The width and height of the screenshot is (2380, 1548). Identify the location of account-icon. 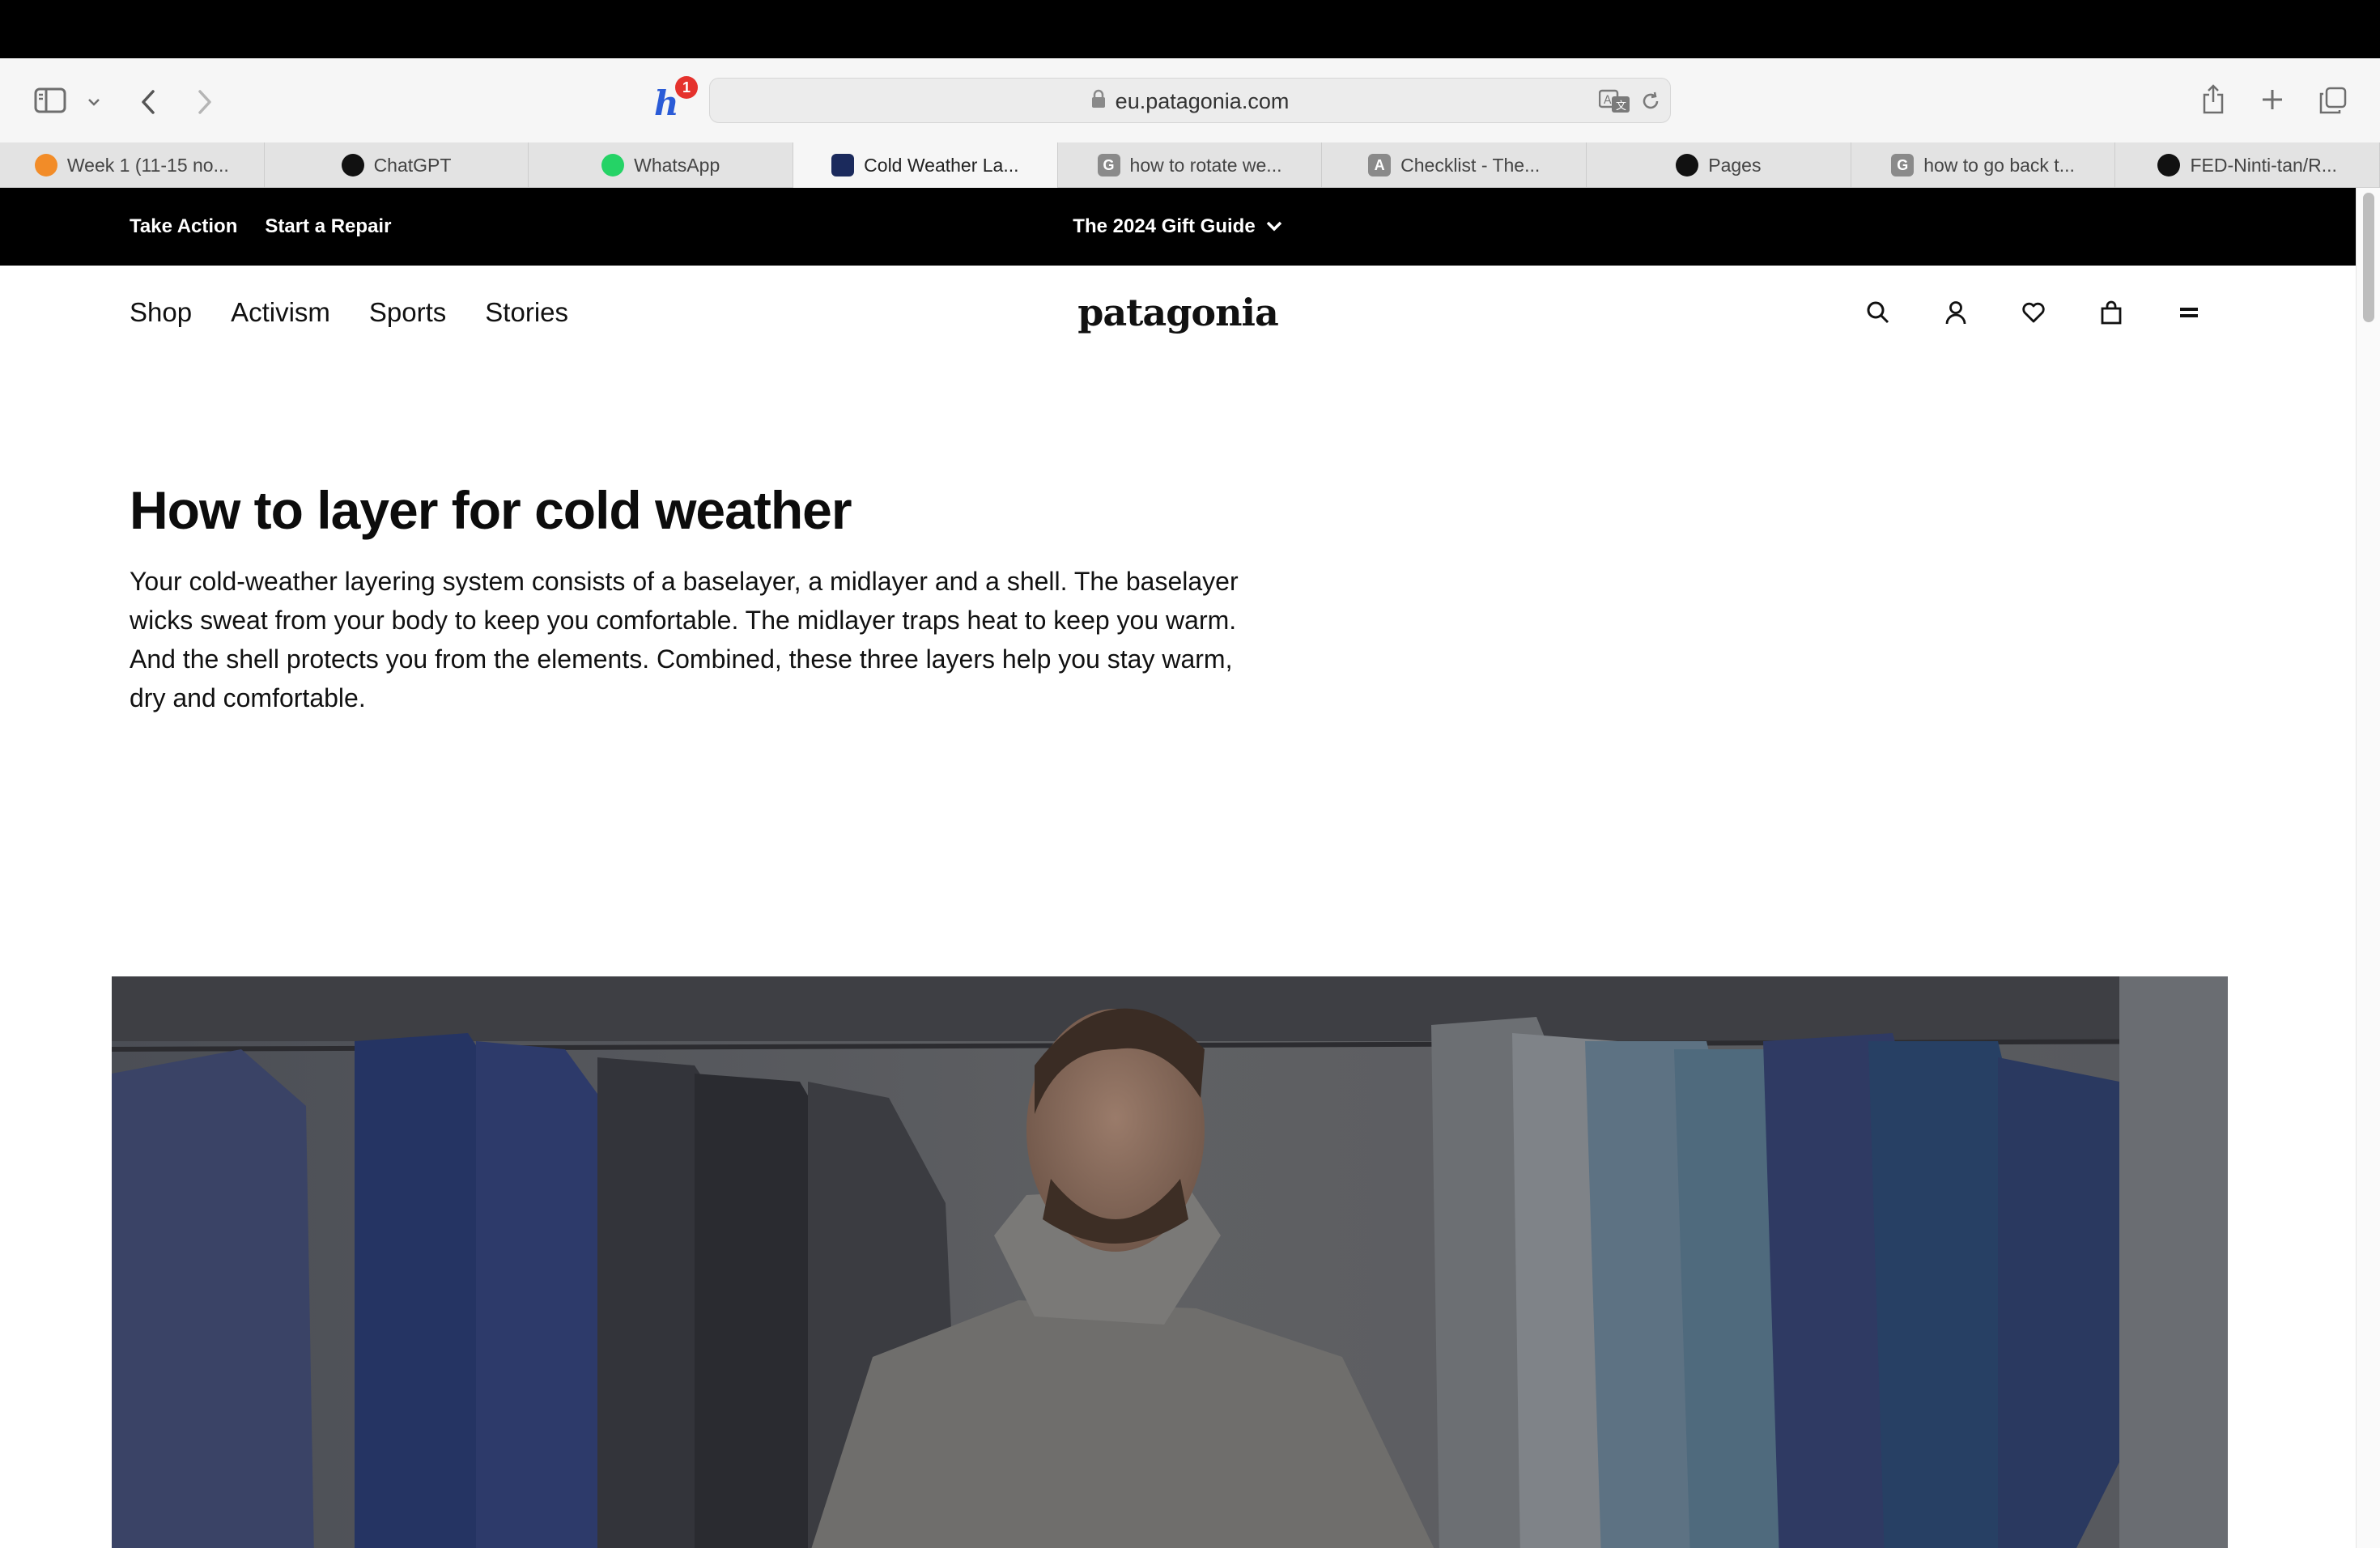
(1956, 312).